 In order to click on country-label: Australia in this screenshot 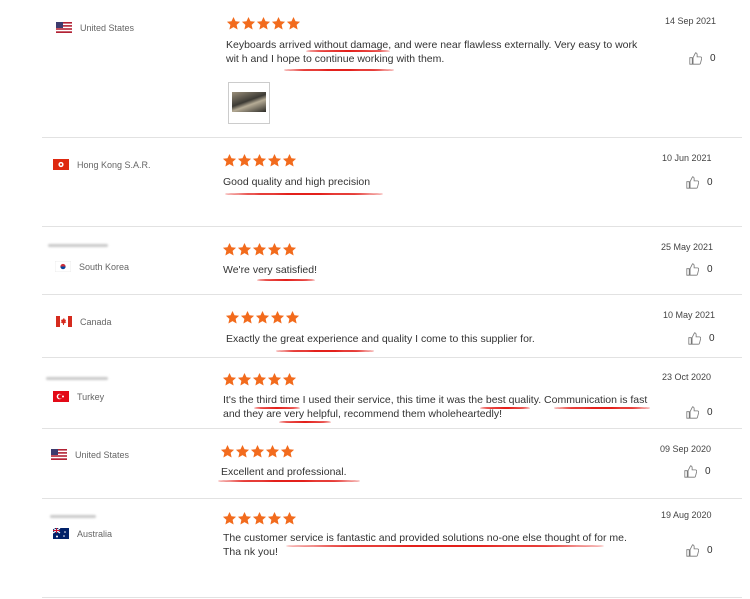, I will do `click(95, 533)`.